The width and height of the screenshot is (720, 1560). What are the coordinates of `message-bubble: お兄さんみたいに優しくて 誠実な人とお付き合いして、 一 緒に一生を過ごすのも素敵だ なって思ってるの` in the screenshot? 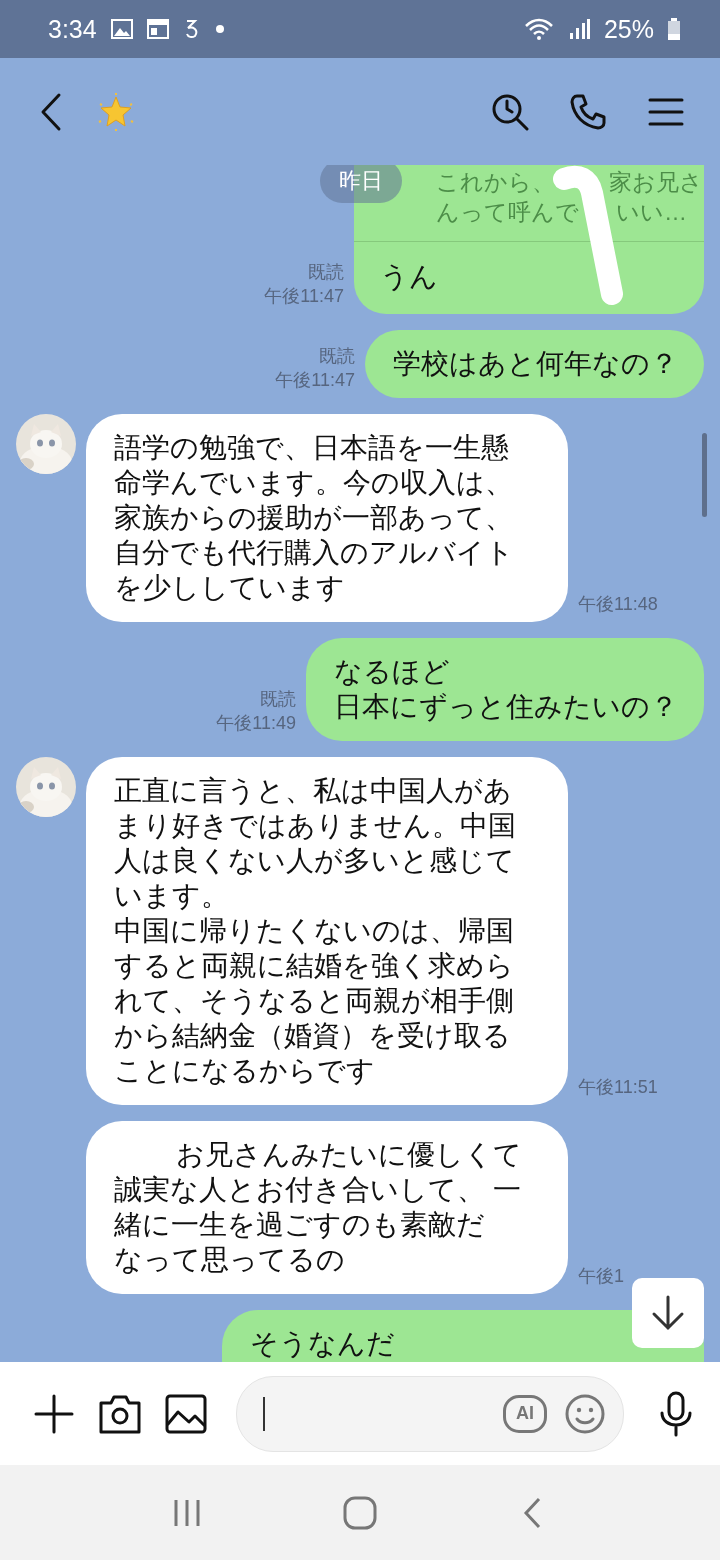 It's located at (327, 1207).